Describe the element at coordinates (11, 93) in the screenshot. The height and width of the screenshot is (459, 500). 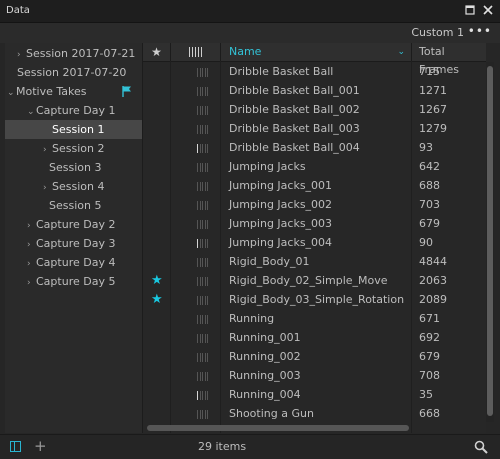
I see `chevron-down-icon: ⌄` at that location.